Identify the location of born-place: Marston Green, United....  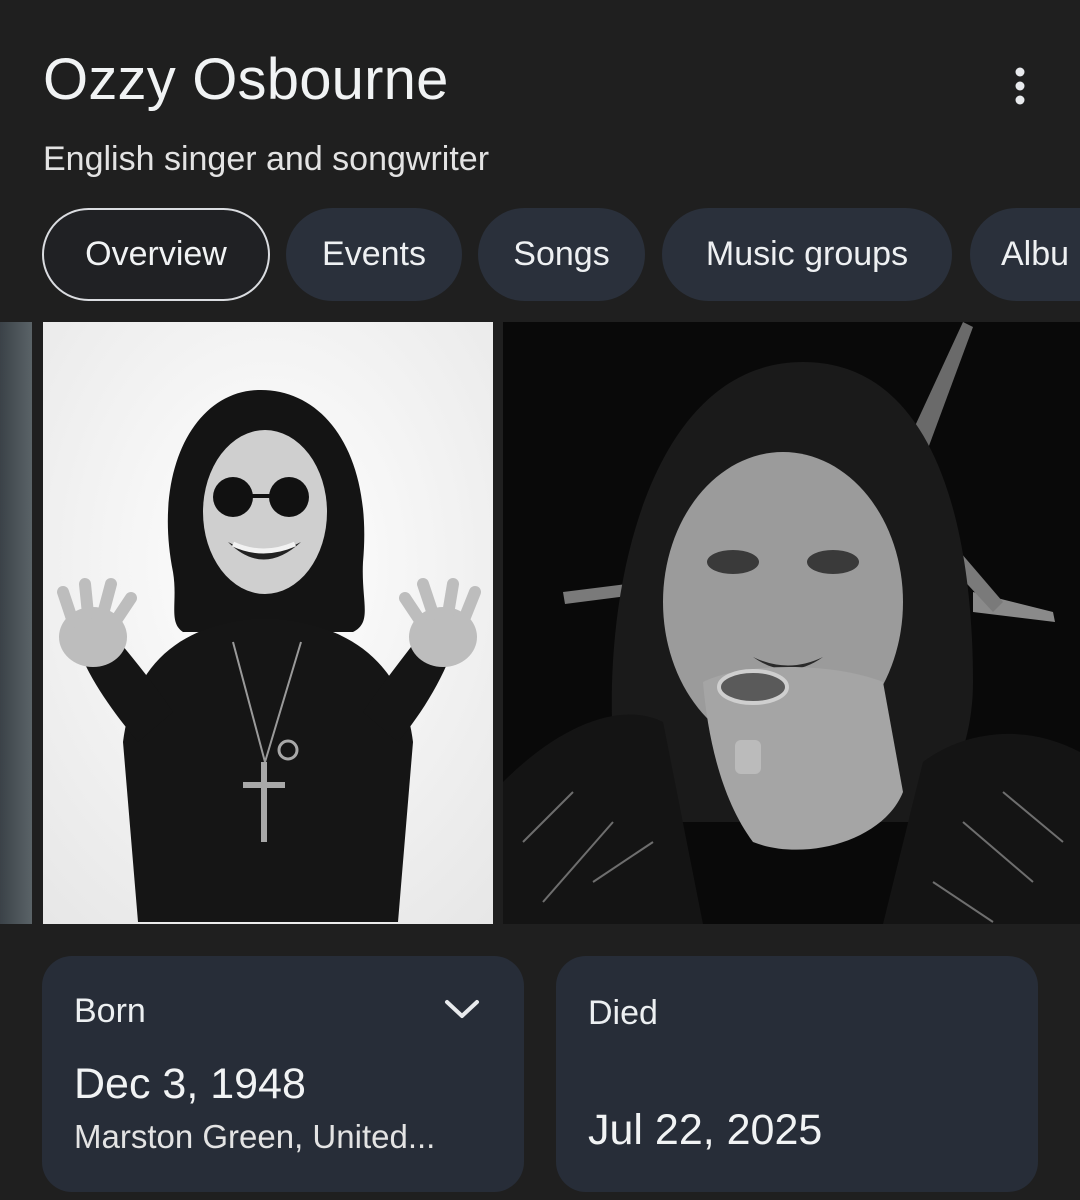
(255, 1136).